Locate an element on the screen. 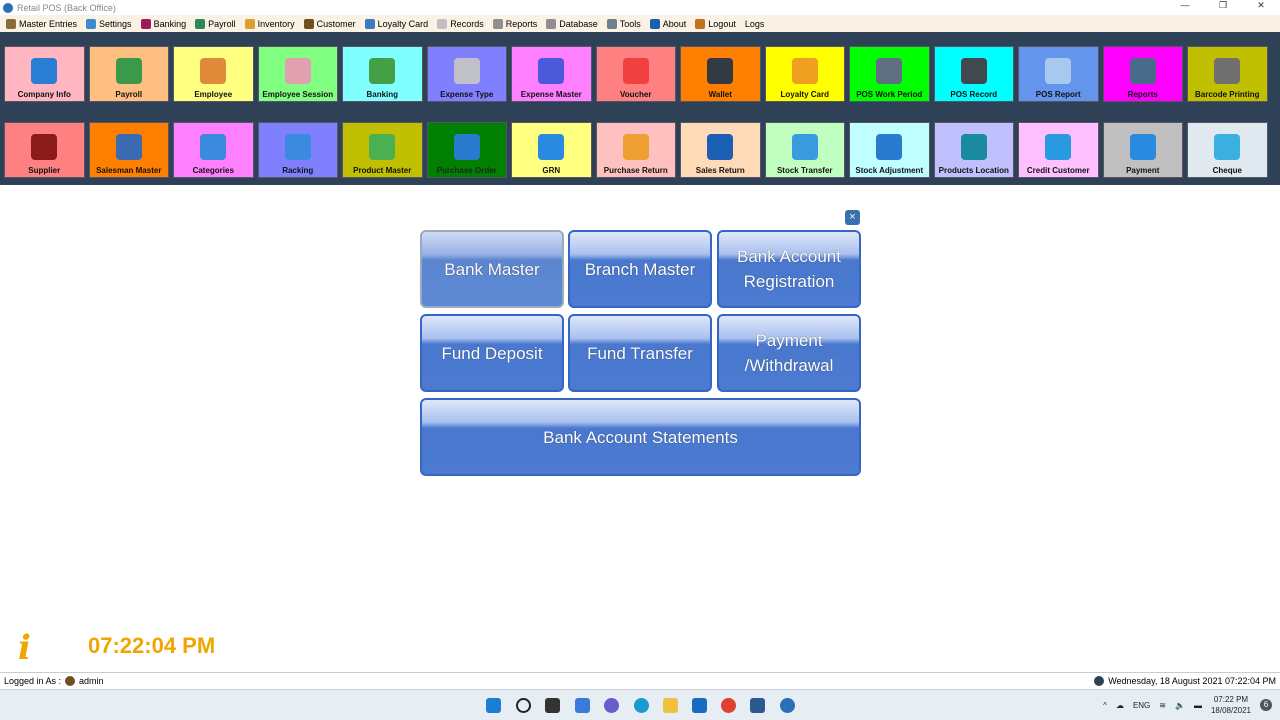 Image resolution: width=1280 pixels, height=720 pixels. close-window-button: ✕ is located at coordinates (1261, 5).